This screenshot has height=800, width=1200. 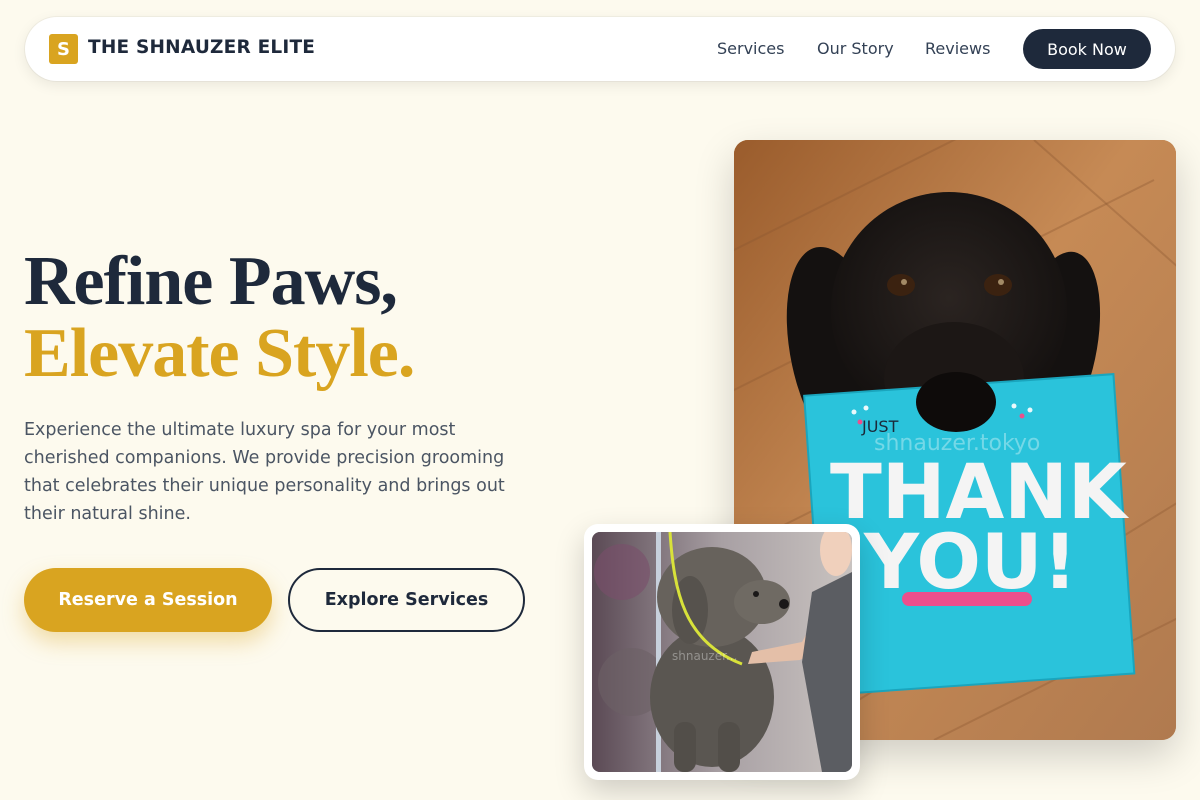 I want to click on brand-name: THE SHNAUZER ELITE, so click(x=201, y=47).